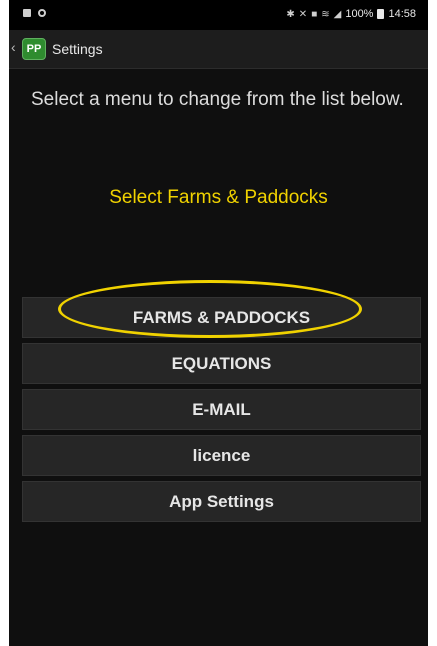 The image size is (437, 646). What do you see at coordinates (42, 13) in the screenshot?
I see `notification-circle-icon` at bounding box center [42, 13].